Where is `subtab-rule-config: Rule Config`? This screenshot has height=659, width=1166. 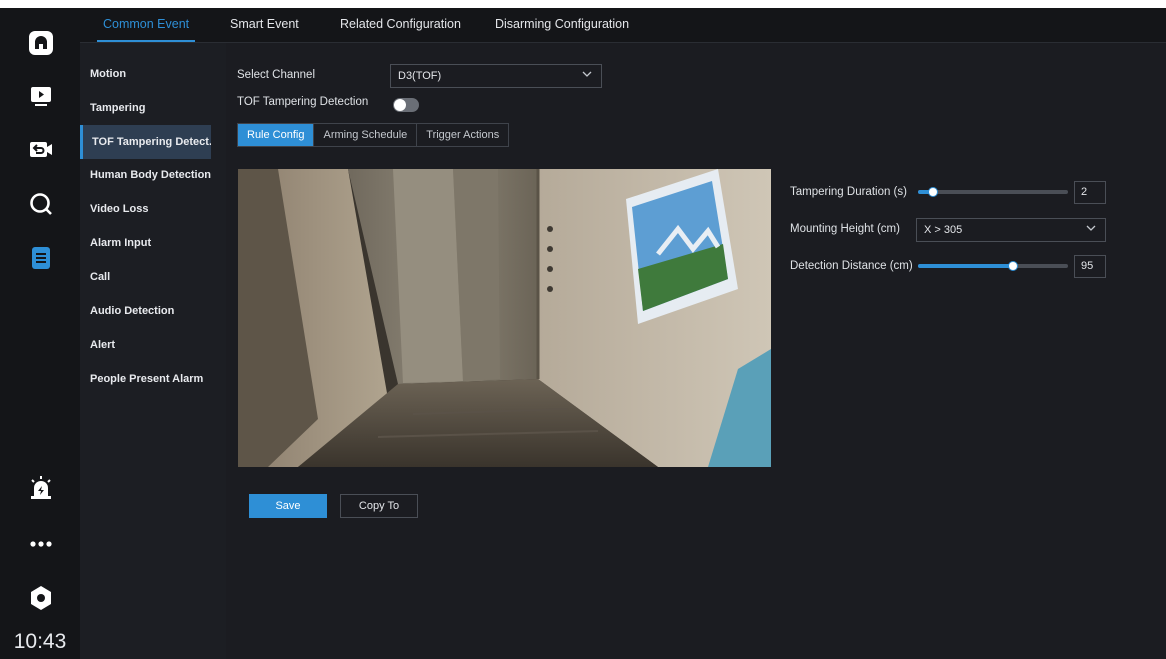
subtab-rule-config: Rule Config is located at coordinates (276, 135).